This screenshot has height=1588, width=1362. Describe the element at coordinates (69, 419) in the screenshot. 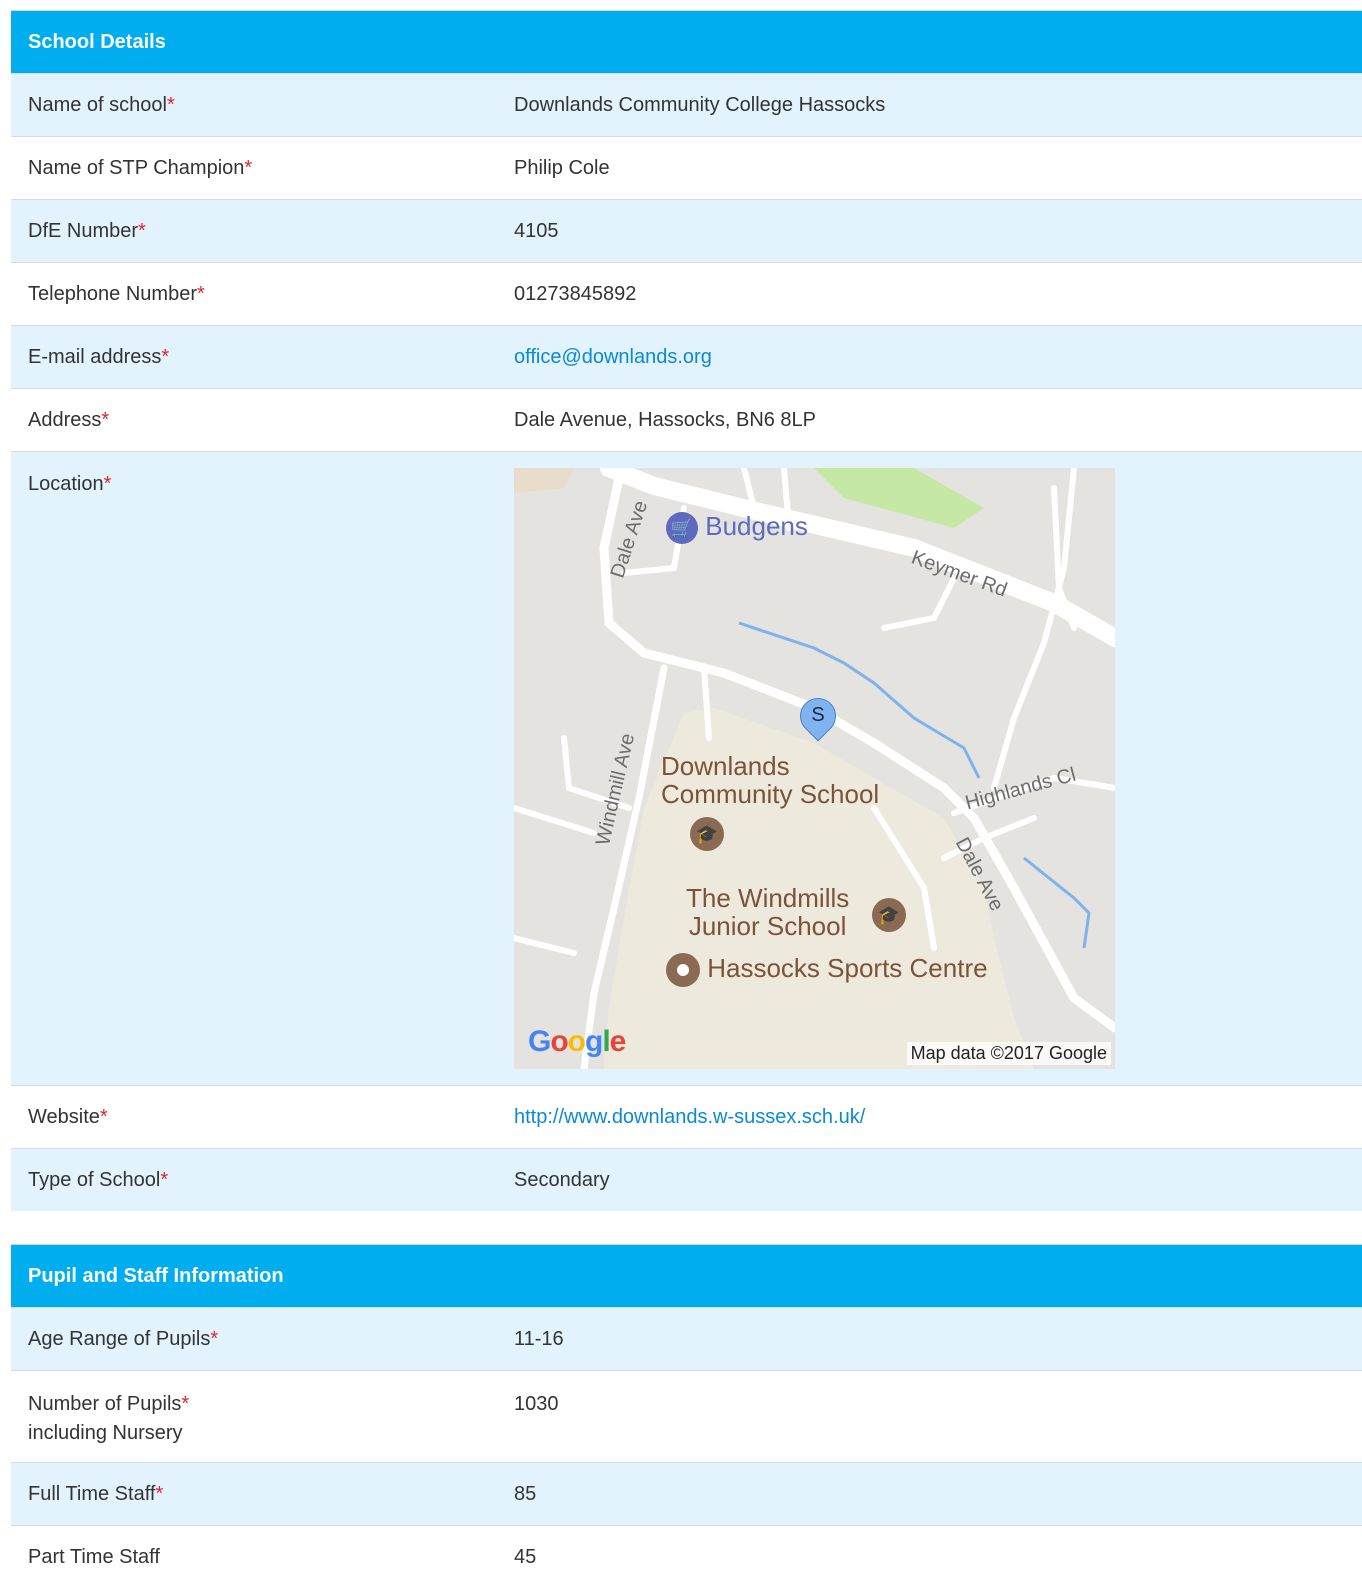

I see `address-label: Address*` at that location.